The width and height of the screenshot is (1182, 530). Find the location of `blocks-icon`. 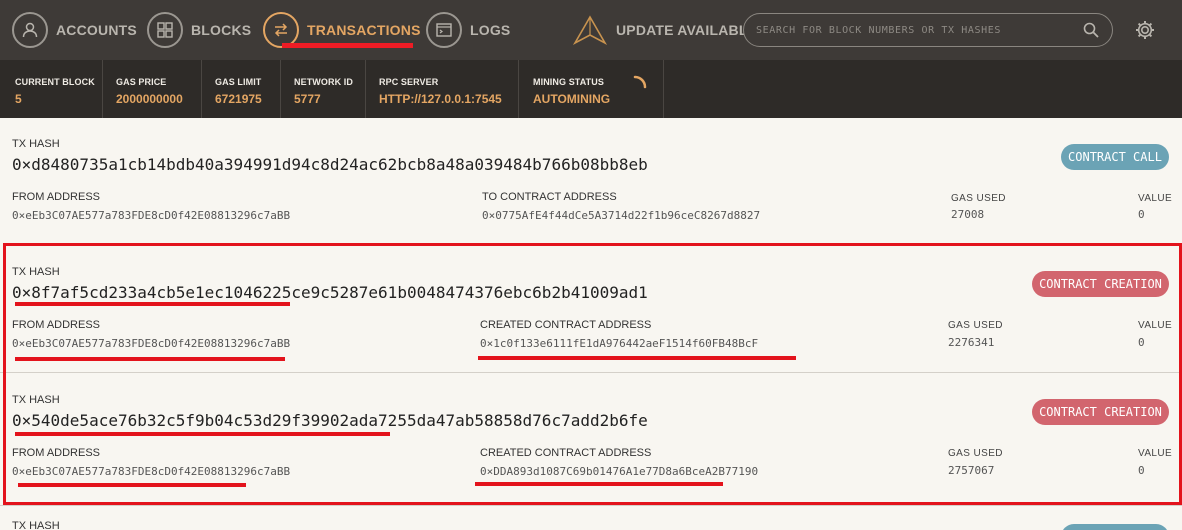

blocks-icon is located at coordinates (165, 30).